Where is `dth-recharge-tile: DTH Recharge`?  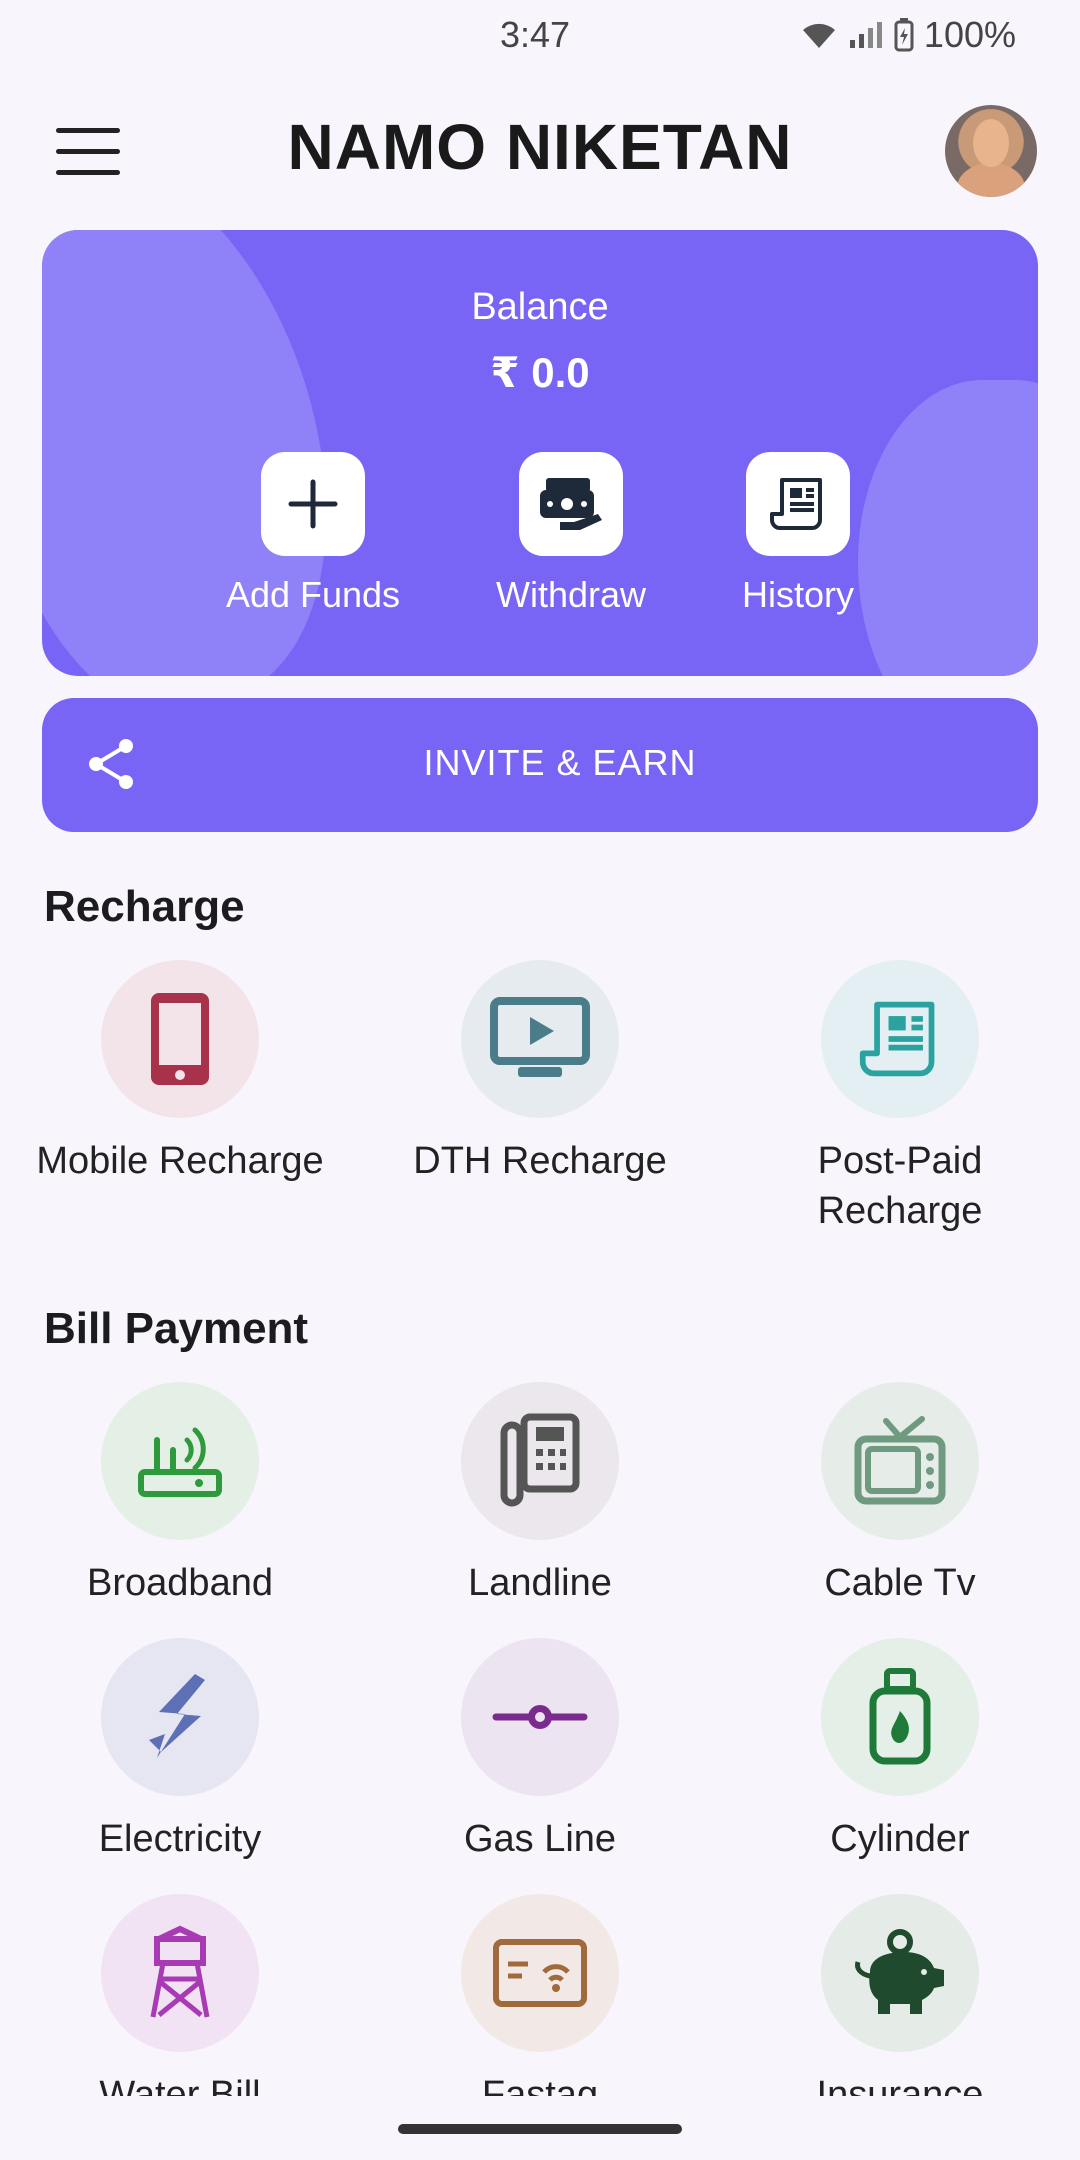 dth-recharge-tile: DTH Recharge is located at coordinates (540, 1073).